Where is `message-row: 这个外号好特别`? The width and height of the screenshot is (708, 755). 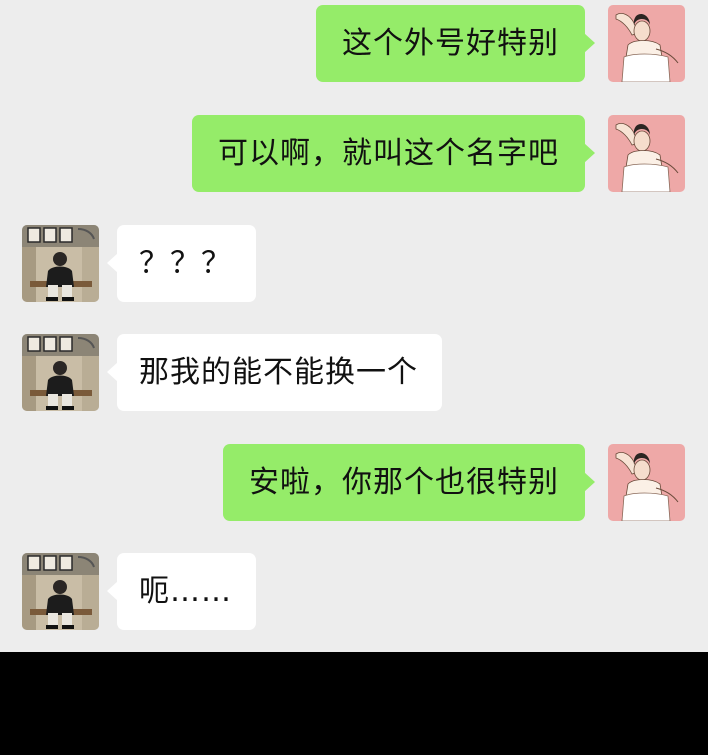
message-row: 这个外号好特别 is located at coordinates (354, 44).